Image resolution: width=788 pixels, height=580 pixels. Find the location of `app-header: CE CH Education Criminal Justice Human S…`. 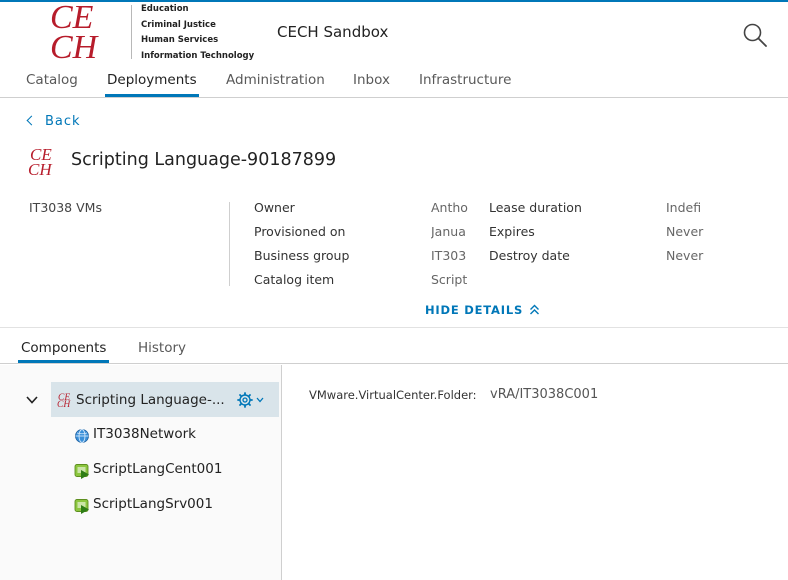

app-header: CE CH Education Criminal Justice Human S… is located at coordinates (394, 32).